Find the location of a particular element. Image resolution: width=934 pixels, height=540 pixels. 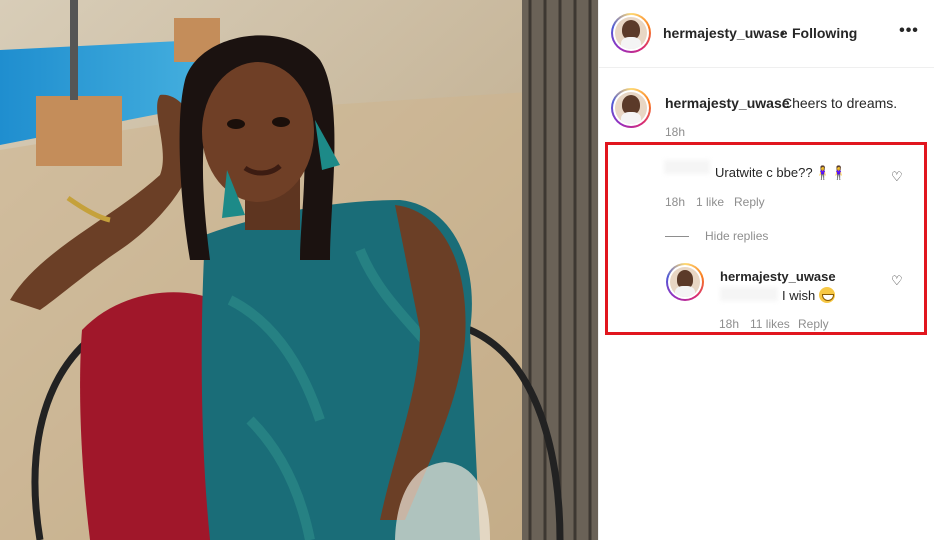

caption-text: Cheers to dreams. is located at coordinates (840, 103).